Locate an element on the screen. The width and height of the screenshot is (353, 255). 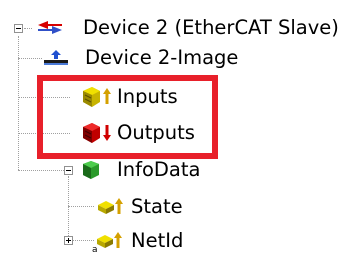
tree-line-root is located at coordinates (18, 103).